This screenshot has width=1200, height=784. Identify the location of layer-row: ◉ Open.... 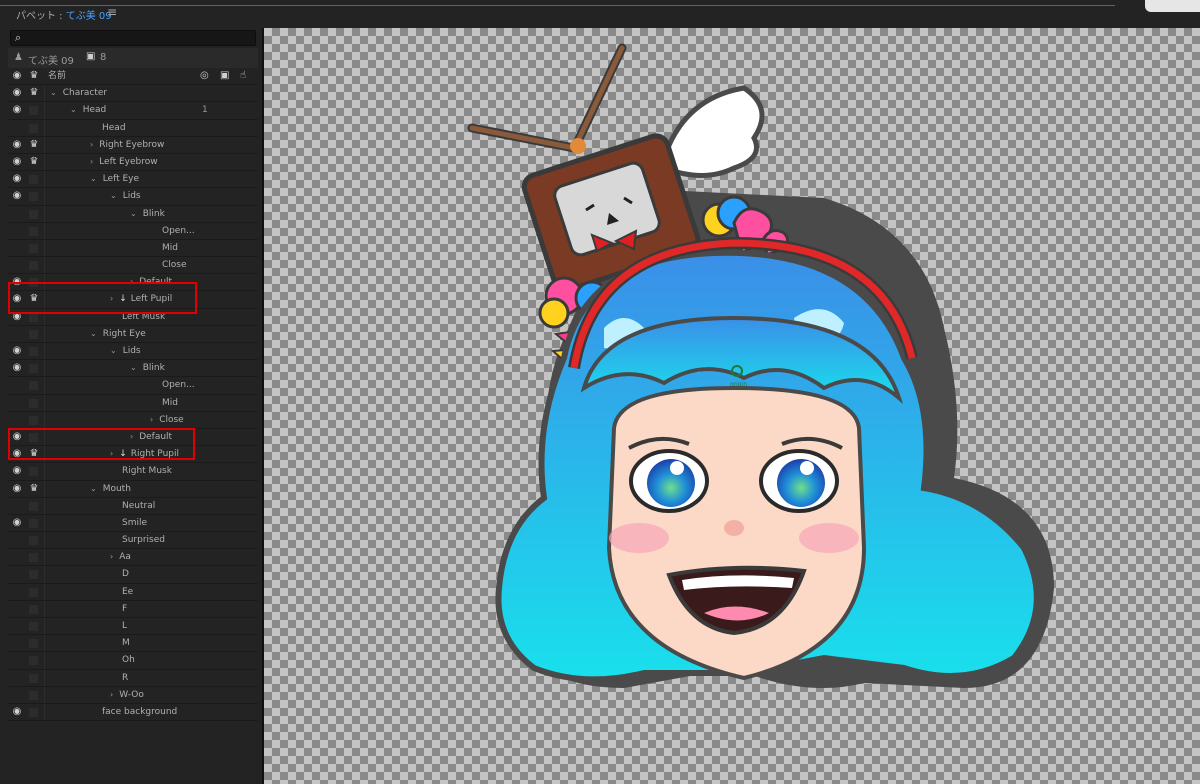
(133, 386).